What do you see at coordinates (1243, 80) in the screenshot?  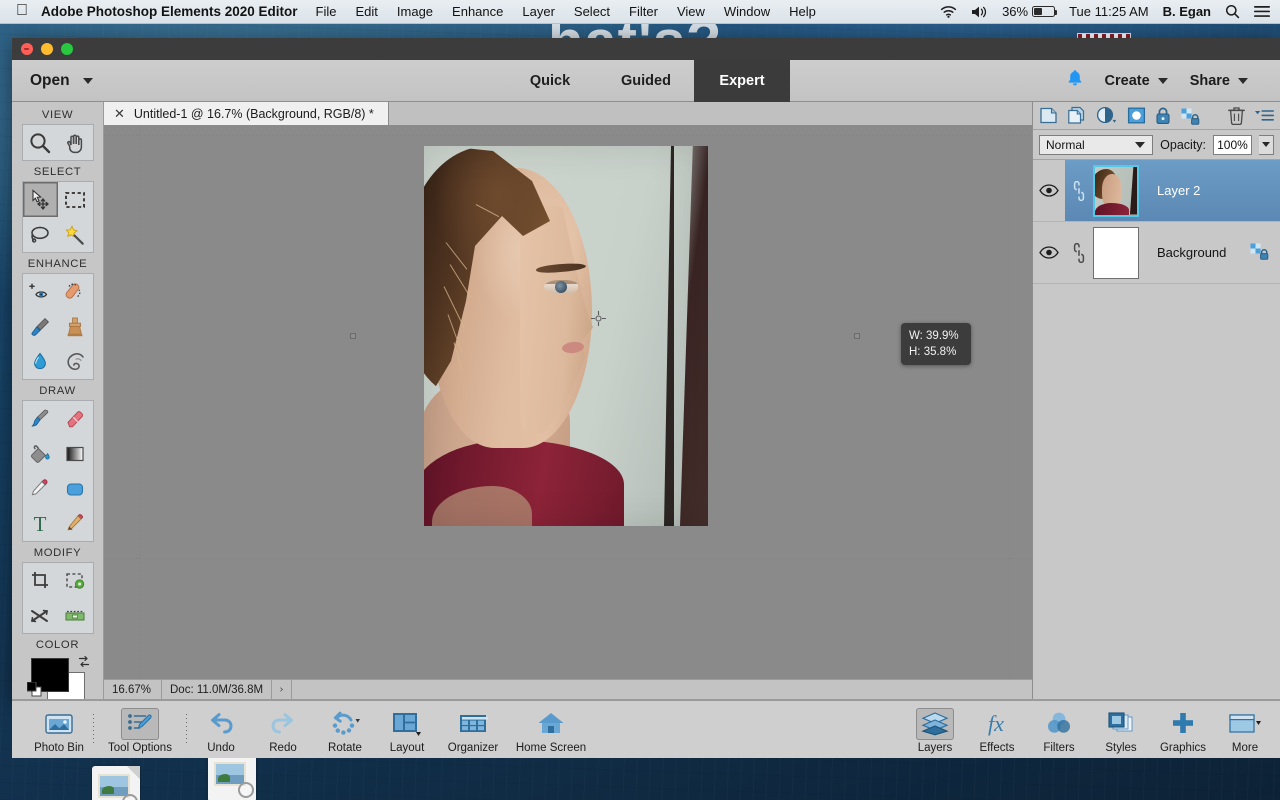 I see `share-chevron-down-icon` at bounding box center [1243, 80].